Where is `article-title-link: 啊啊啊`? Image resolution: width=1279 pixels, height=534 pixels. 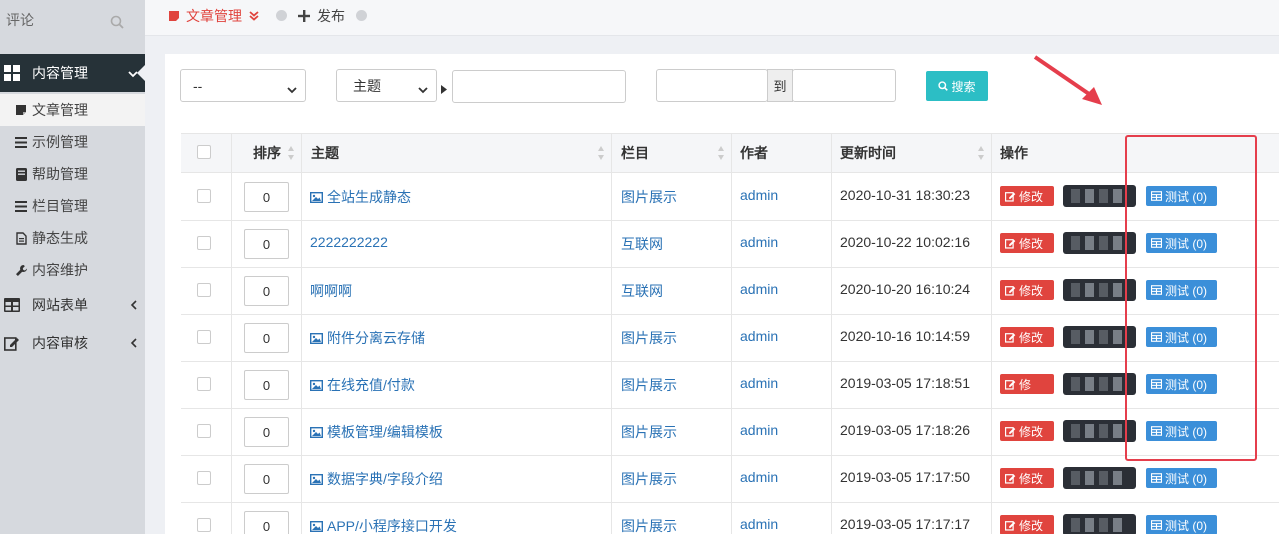 article-title-link: 啊啊啊 is located at coordinates (331, 291).